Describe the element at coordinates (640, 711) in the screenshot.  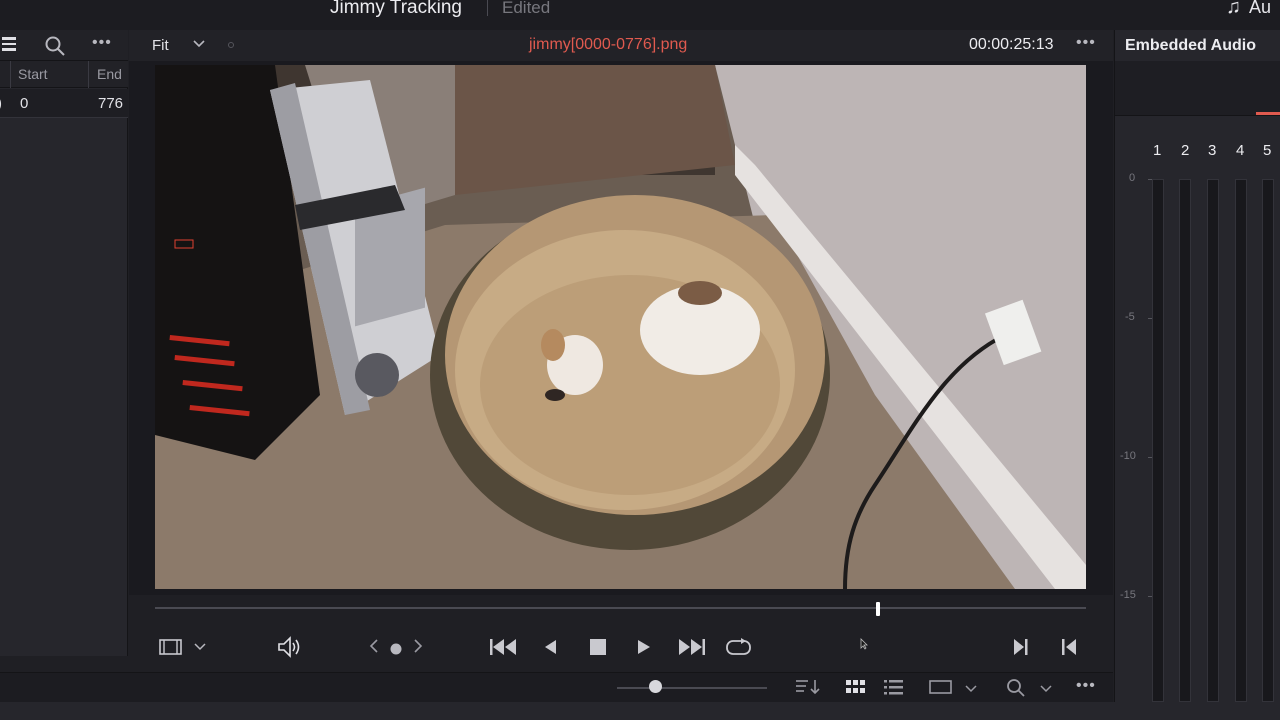
I see `status-strip` at that location.